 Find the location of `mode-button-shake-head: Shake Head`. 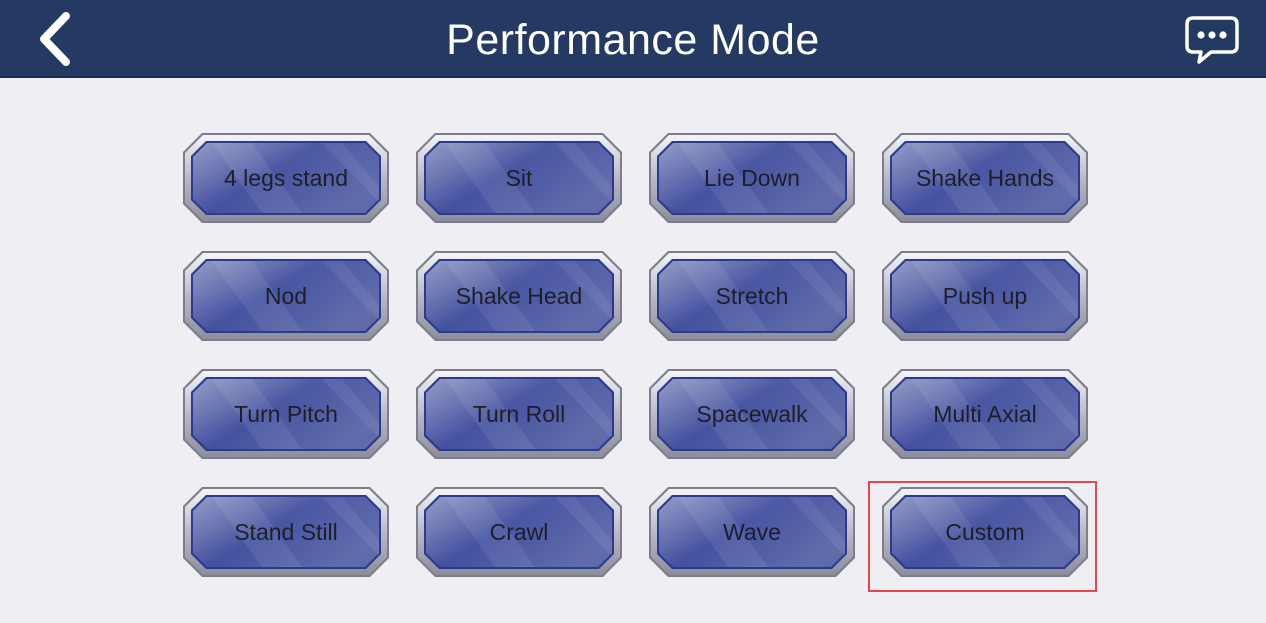

mode-button-shake-head: Shake Head is located at coordinates (519, 296).